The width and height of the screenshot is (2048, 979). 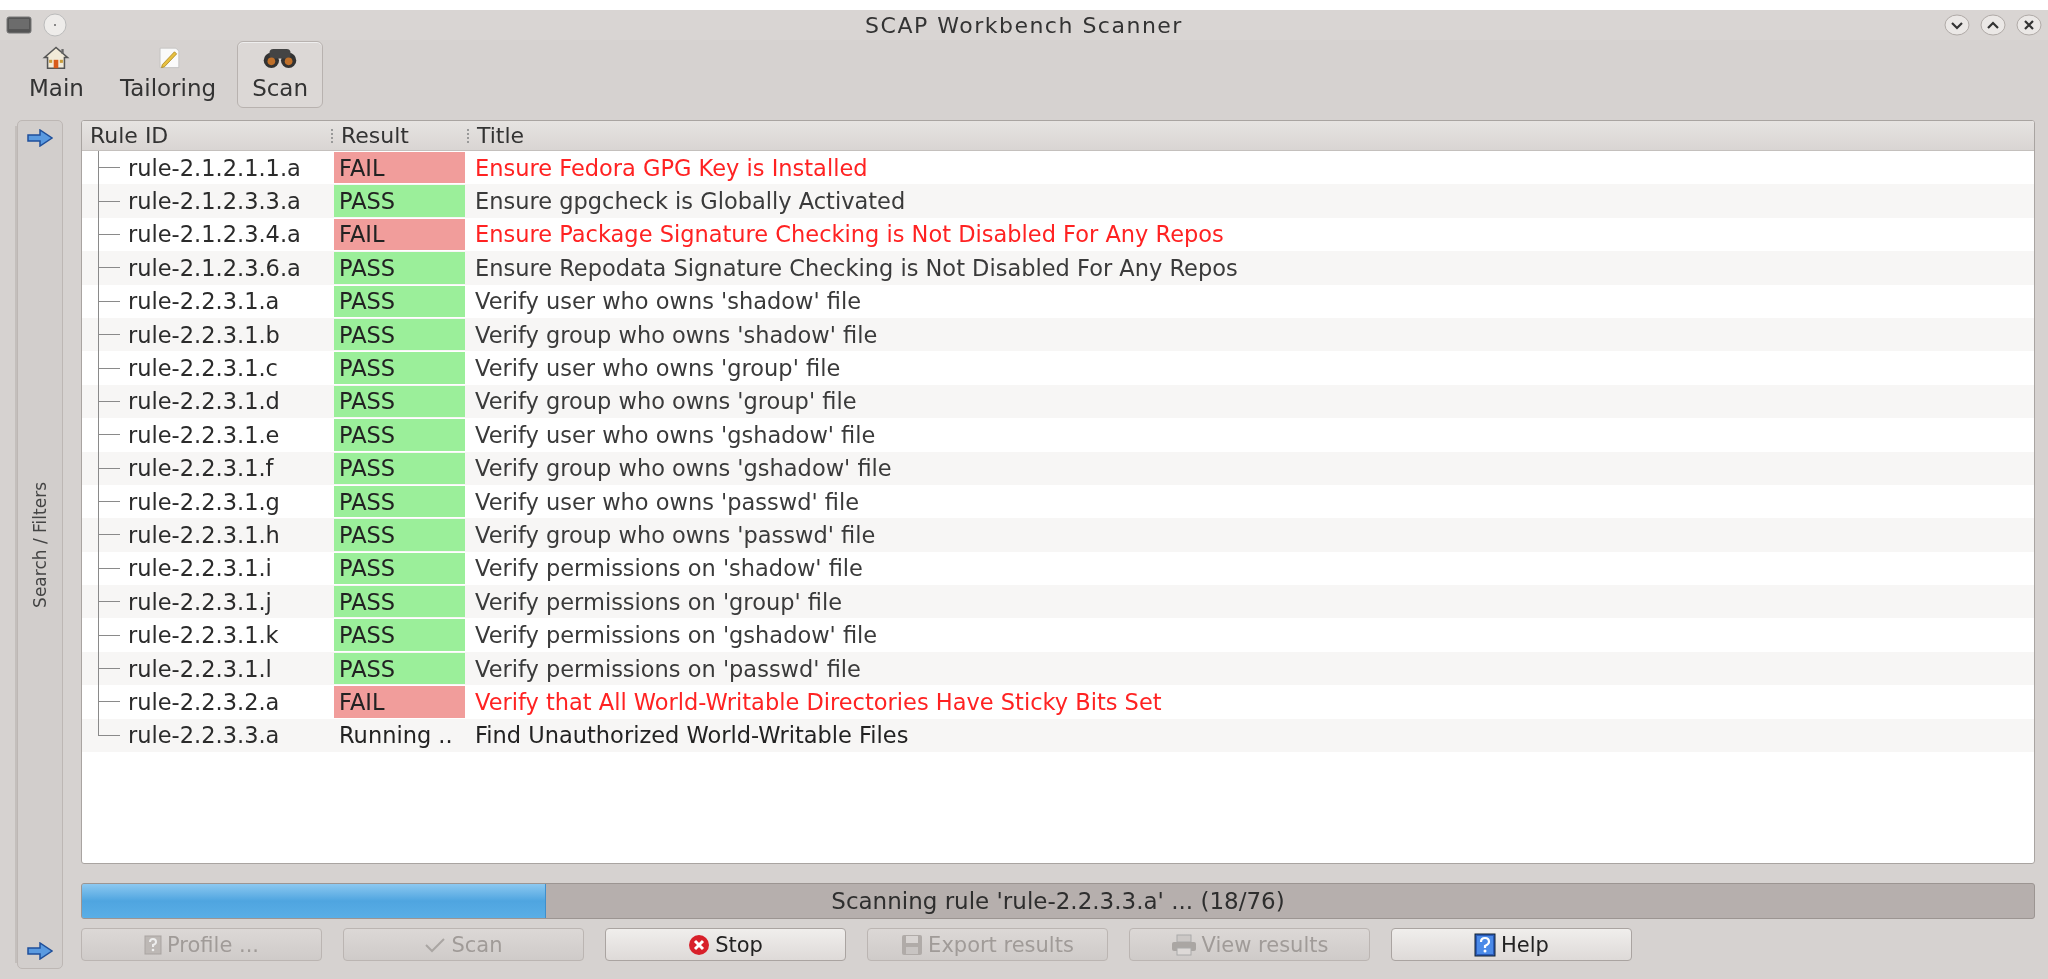 What do you see at coordinates (692, 736) in the screenshot?
I see `rule-title: Find Unauthorized World-Writable Files` at bounding box center [692, 736].